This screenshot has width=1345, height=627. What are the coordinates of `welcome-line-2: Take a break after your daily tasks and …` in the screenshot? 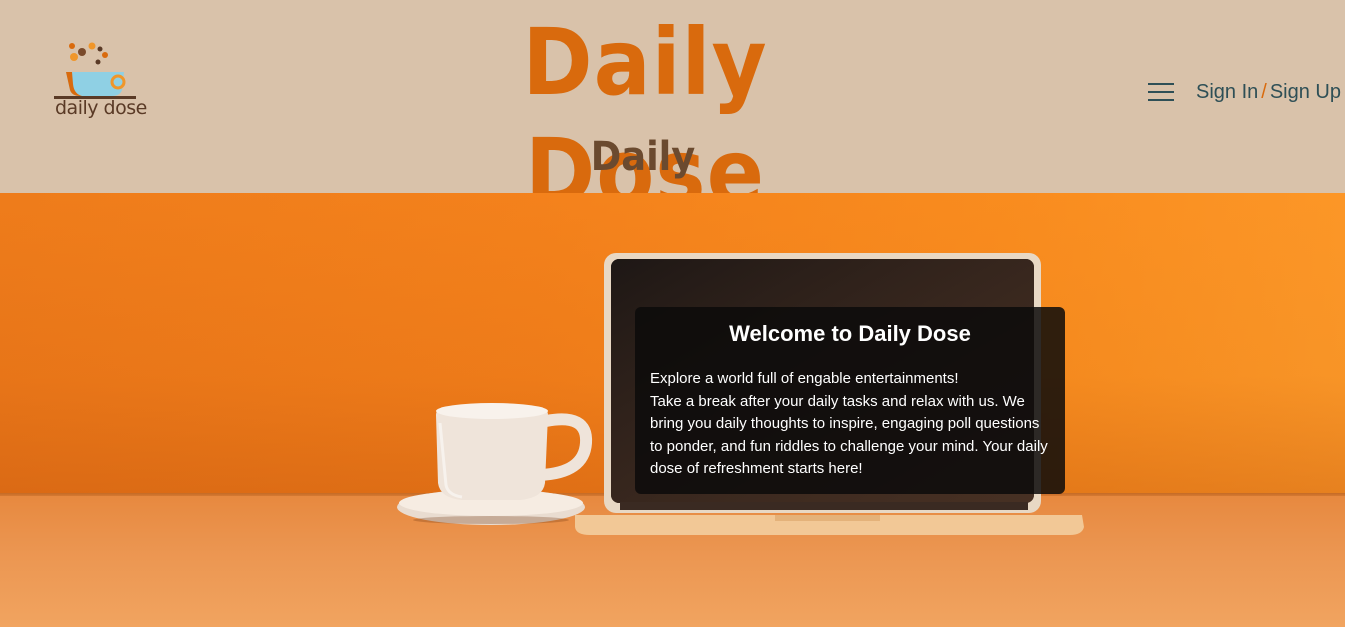 It's located at (849, 435).